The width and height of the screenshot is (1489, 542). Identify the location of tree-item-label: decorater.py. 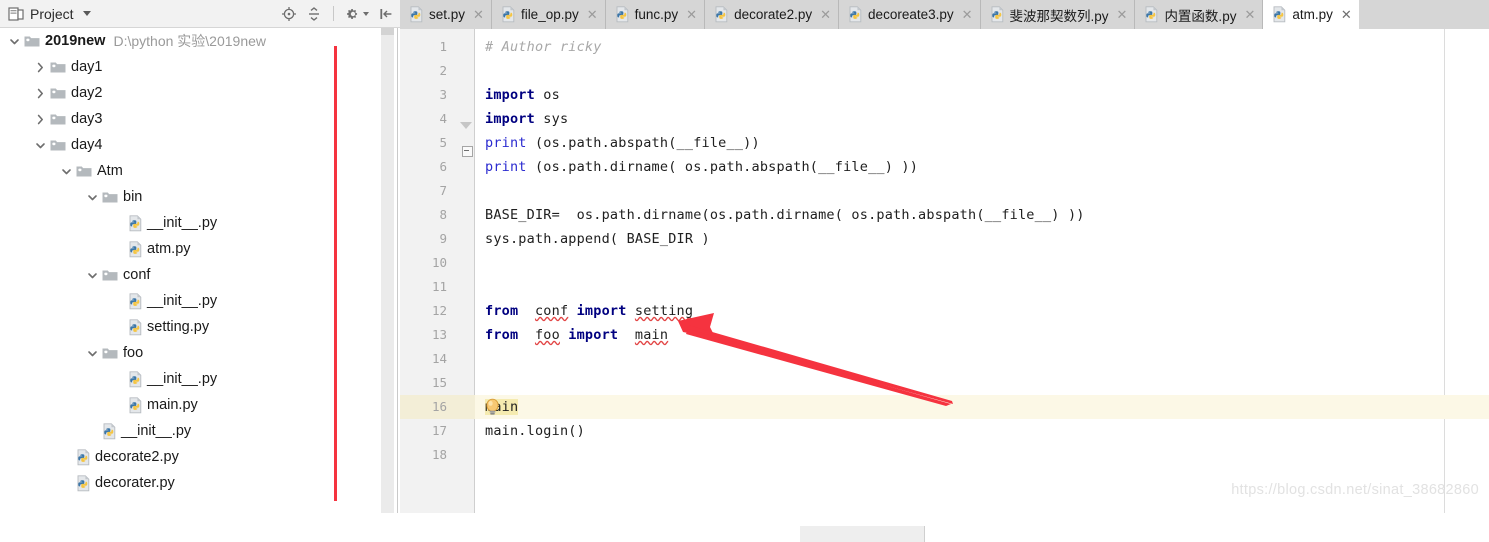
(135, 483).